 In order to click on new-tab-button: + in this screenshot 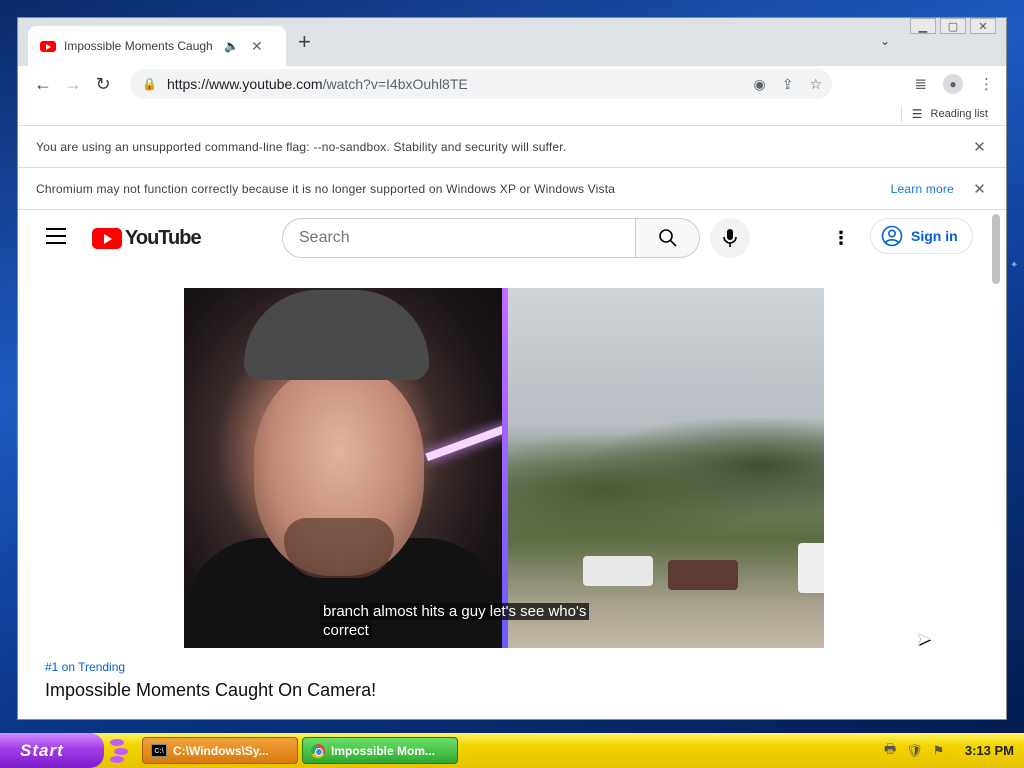, I will do `click(304, 42)`.